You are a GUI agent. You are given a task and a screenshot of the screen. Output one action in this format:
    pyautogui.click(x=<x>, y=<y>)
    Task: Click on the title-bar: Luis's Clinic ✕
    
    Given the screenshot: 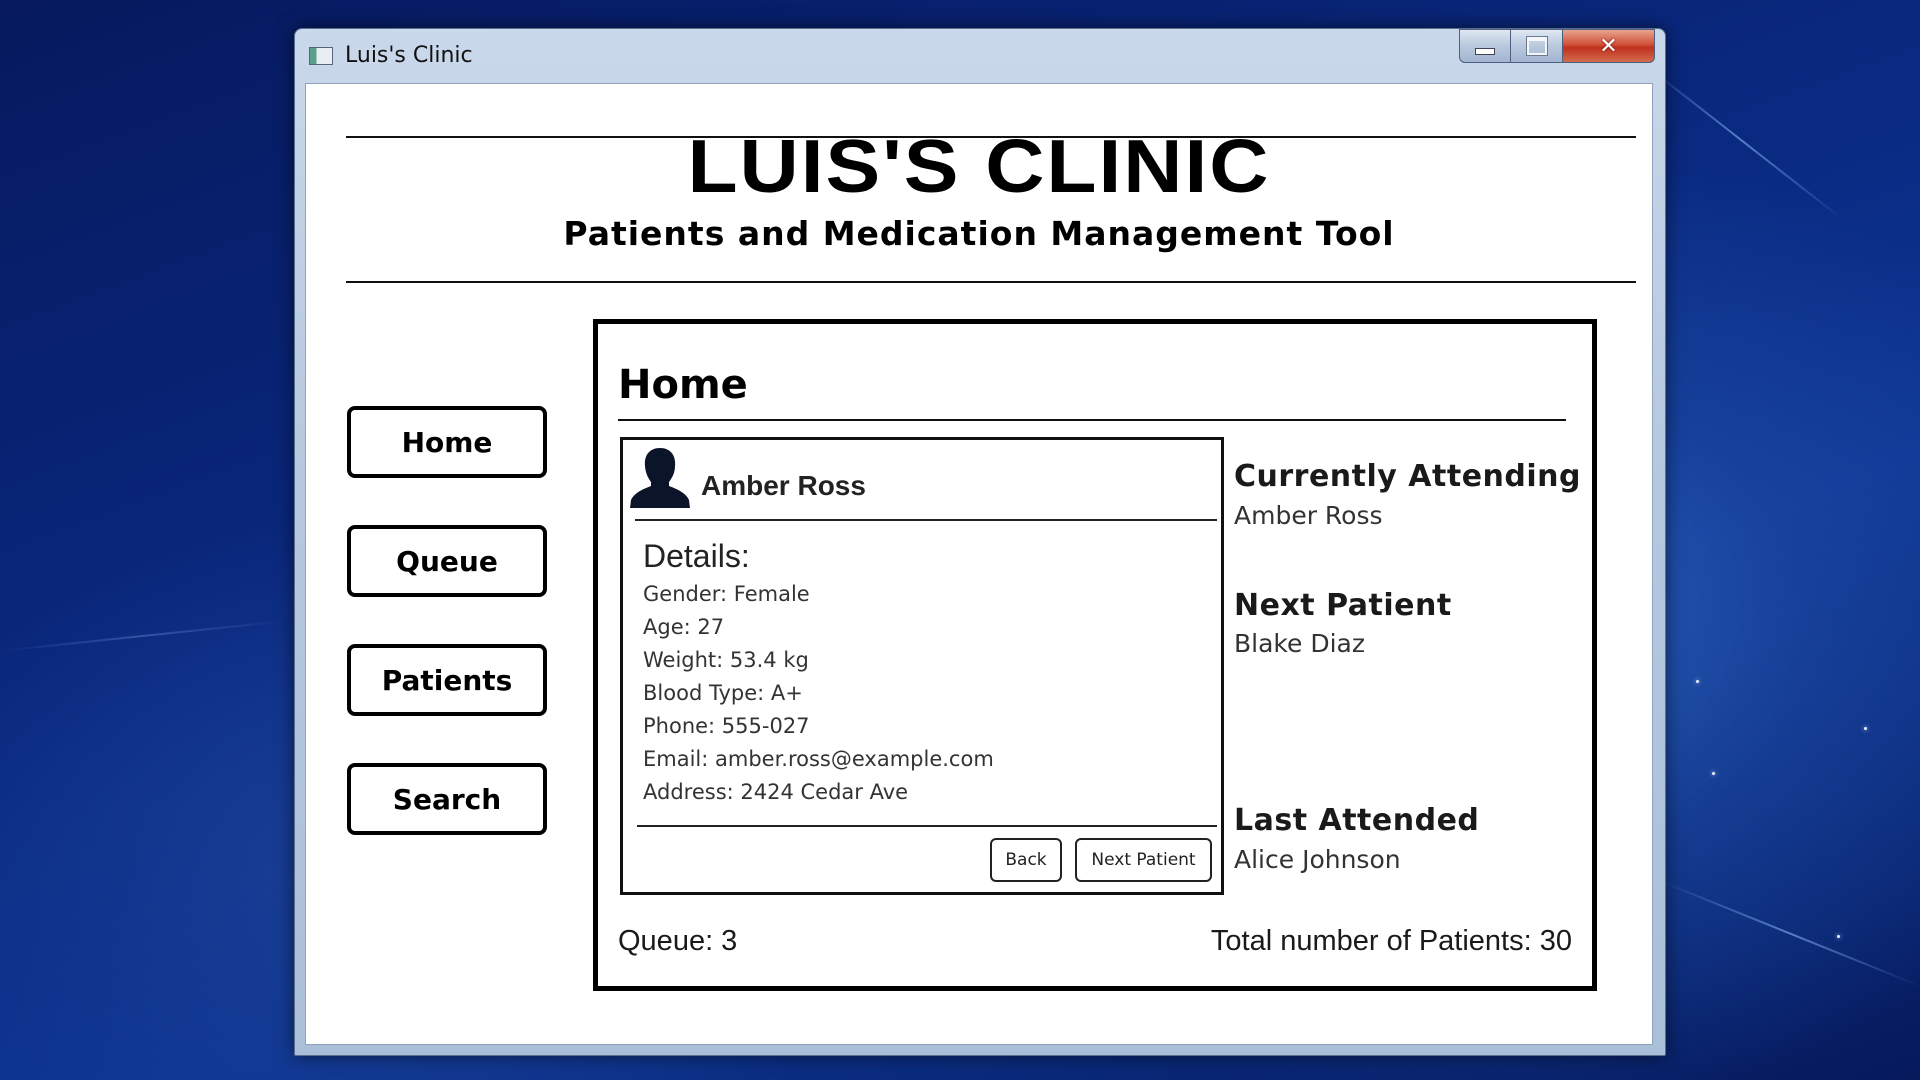 What is the action you would take?
    pyautogui.click(x=980, y=55)
    